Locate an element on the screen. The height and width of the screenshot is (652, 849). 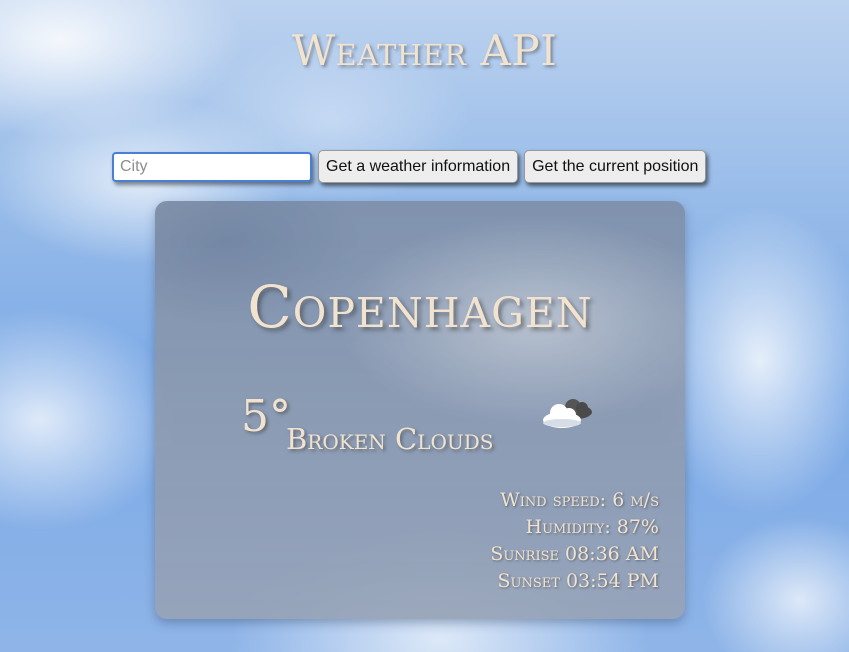
weather-condition: Broken Clouds is located at coordinates (390, 439).